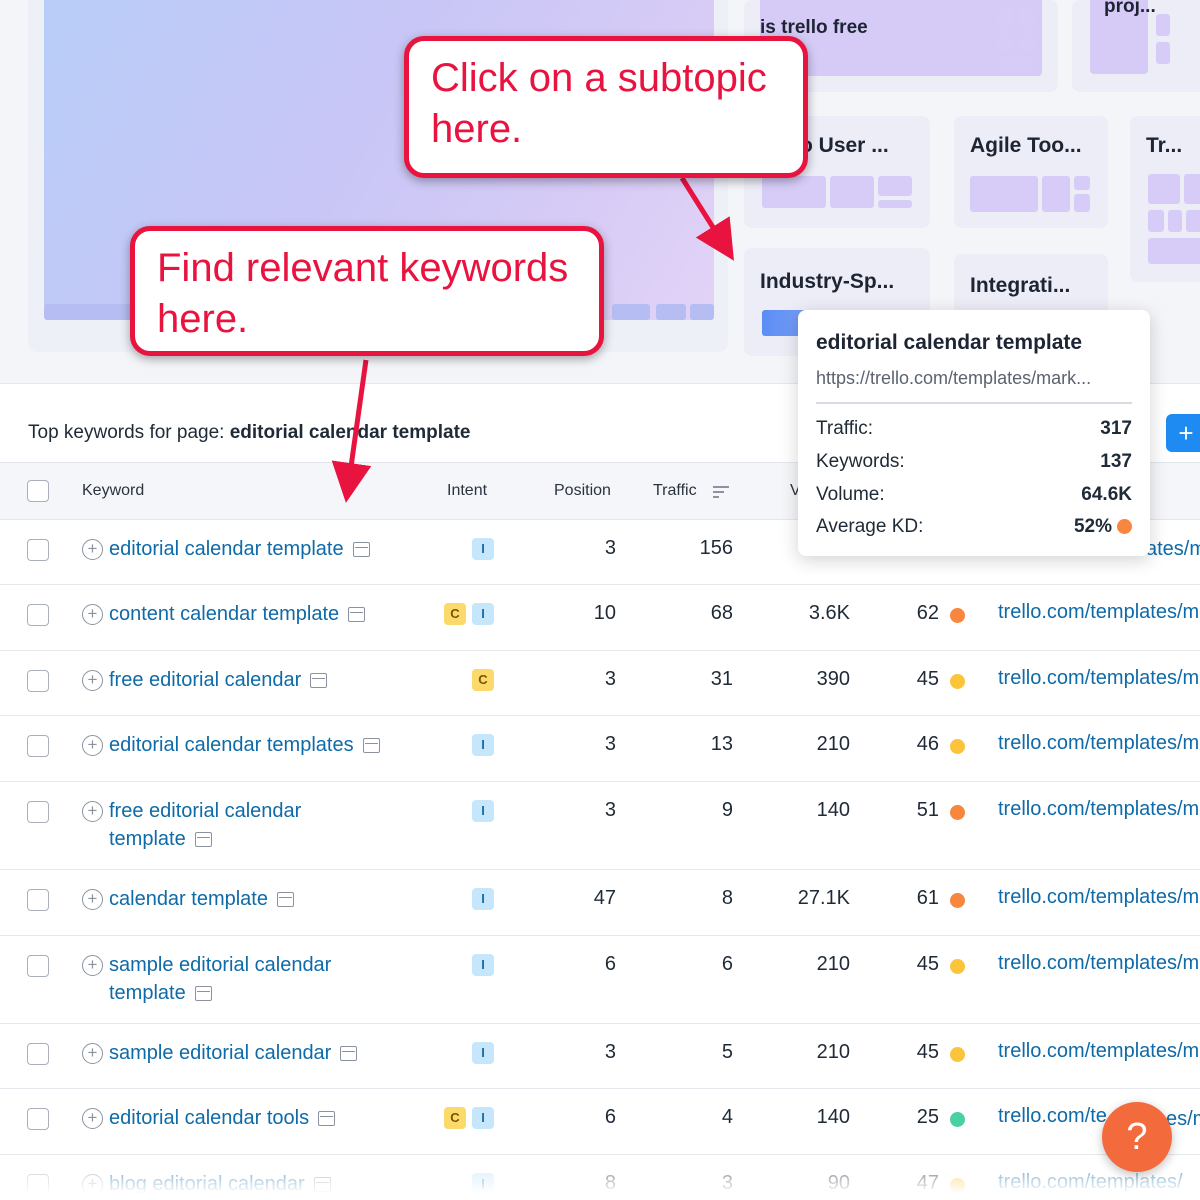 Image resolution: width=1200 pixels, height=1200 pixels. Describe the element at coordinates (706, 218) in the screenshot. I see `arrow-to-subtopic` at that location.